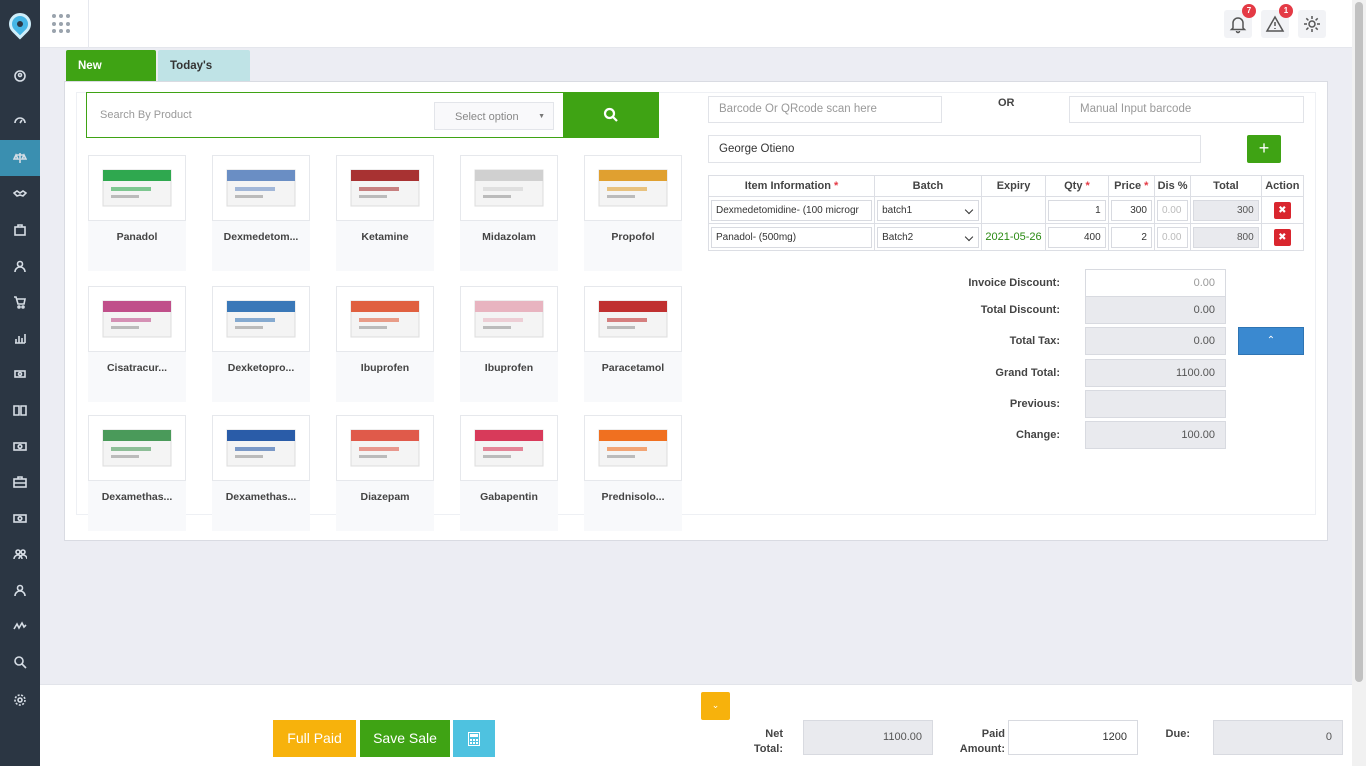 The width and height of the screenshot is (1366, 766). What do you see at coordinates (1172, 186) in the screenshot?
I see `col-header-discount: Dis %` at bounding box center [1172, 186].